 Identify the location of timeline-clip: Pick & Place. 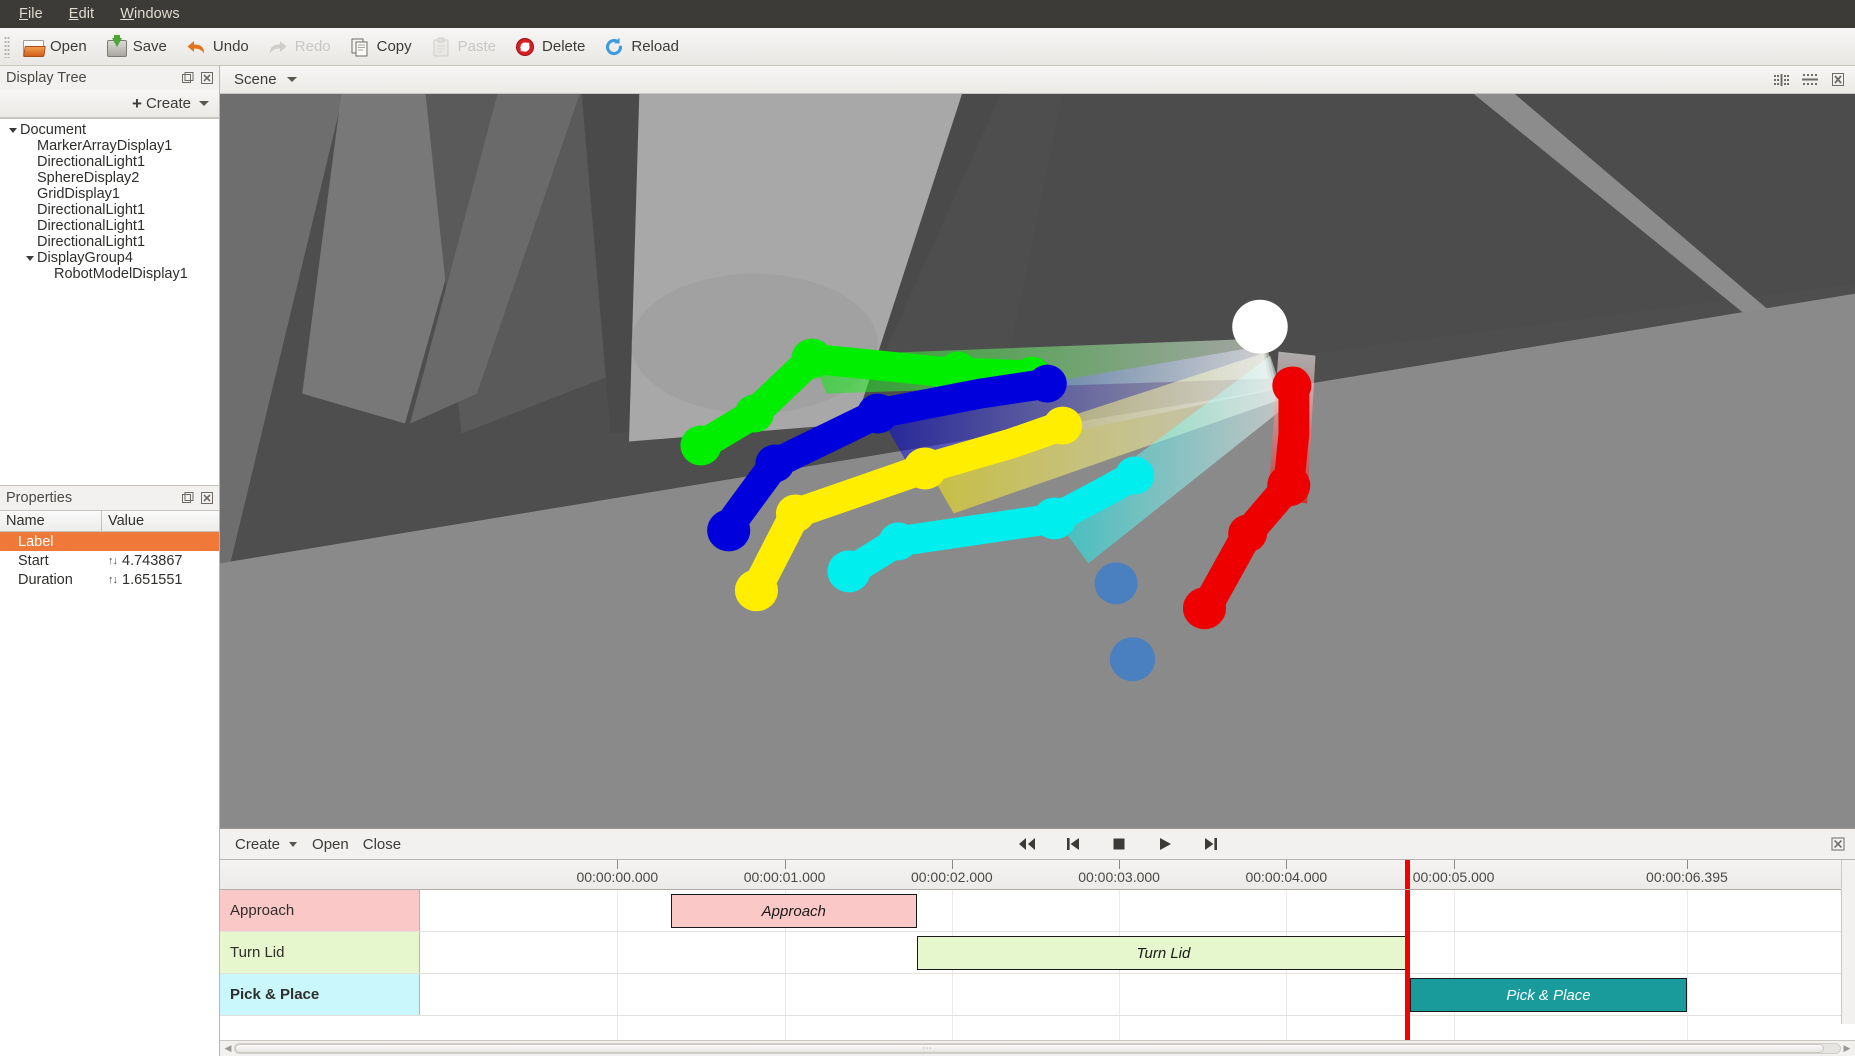
(1548, 995).